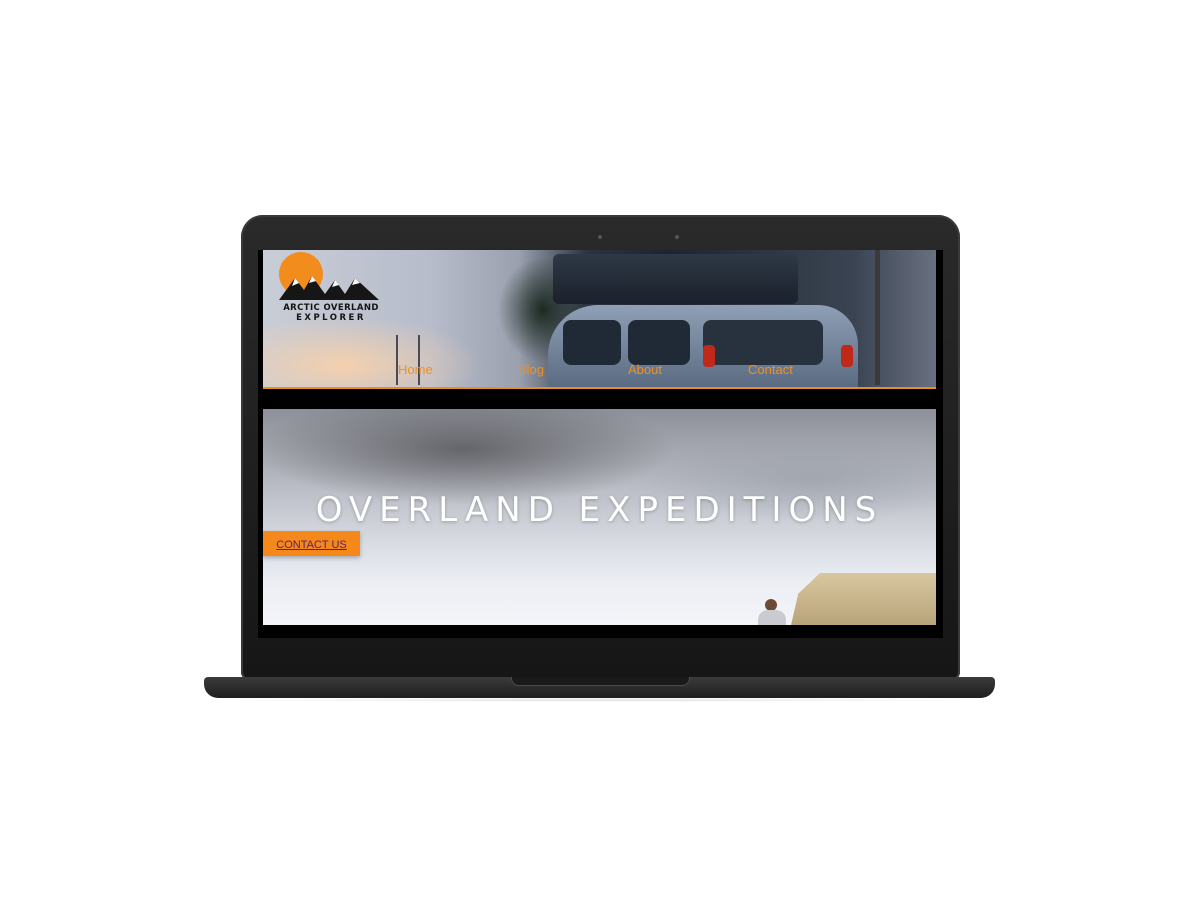  I want to click on hero-title: OVERLAND EXPEDITIONS, so click(599, 509).